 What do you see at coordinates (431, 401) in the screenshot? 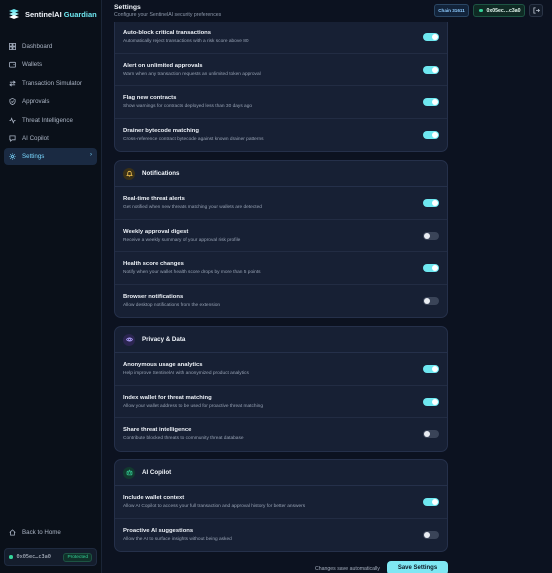
I see `index-wallet-toggle` at bounding box center [431, 401].